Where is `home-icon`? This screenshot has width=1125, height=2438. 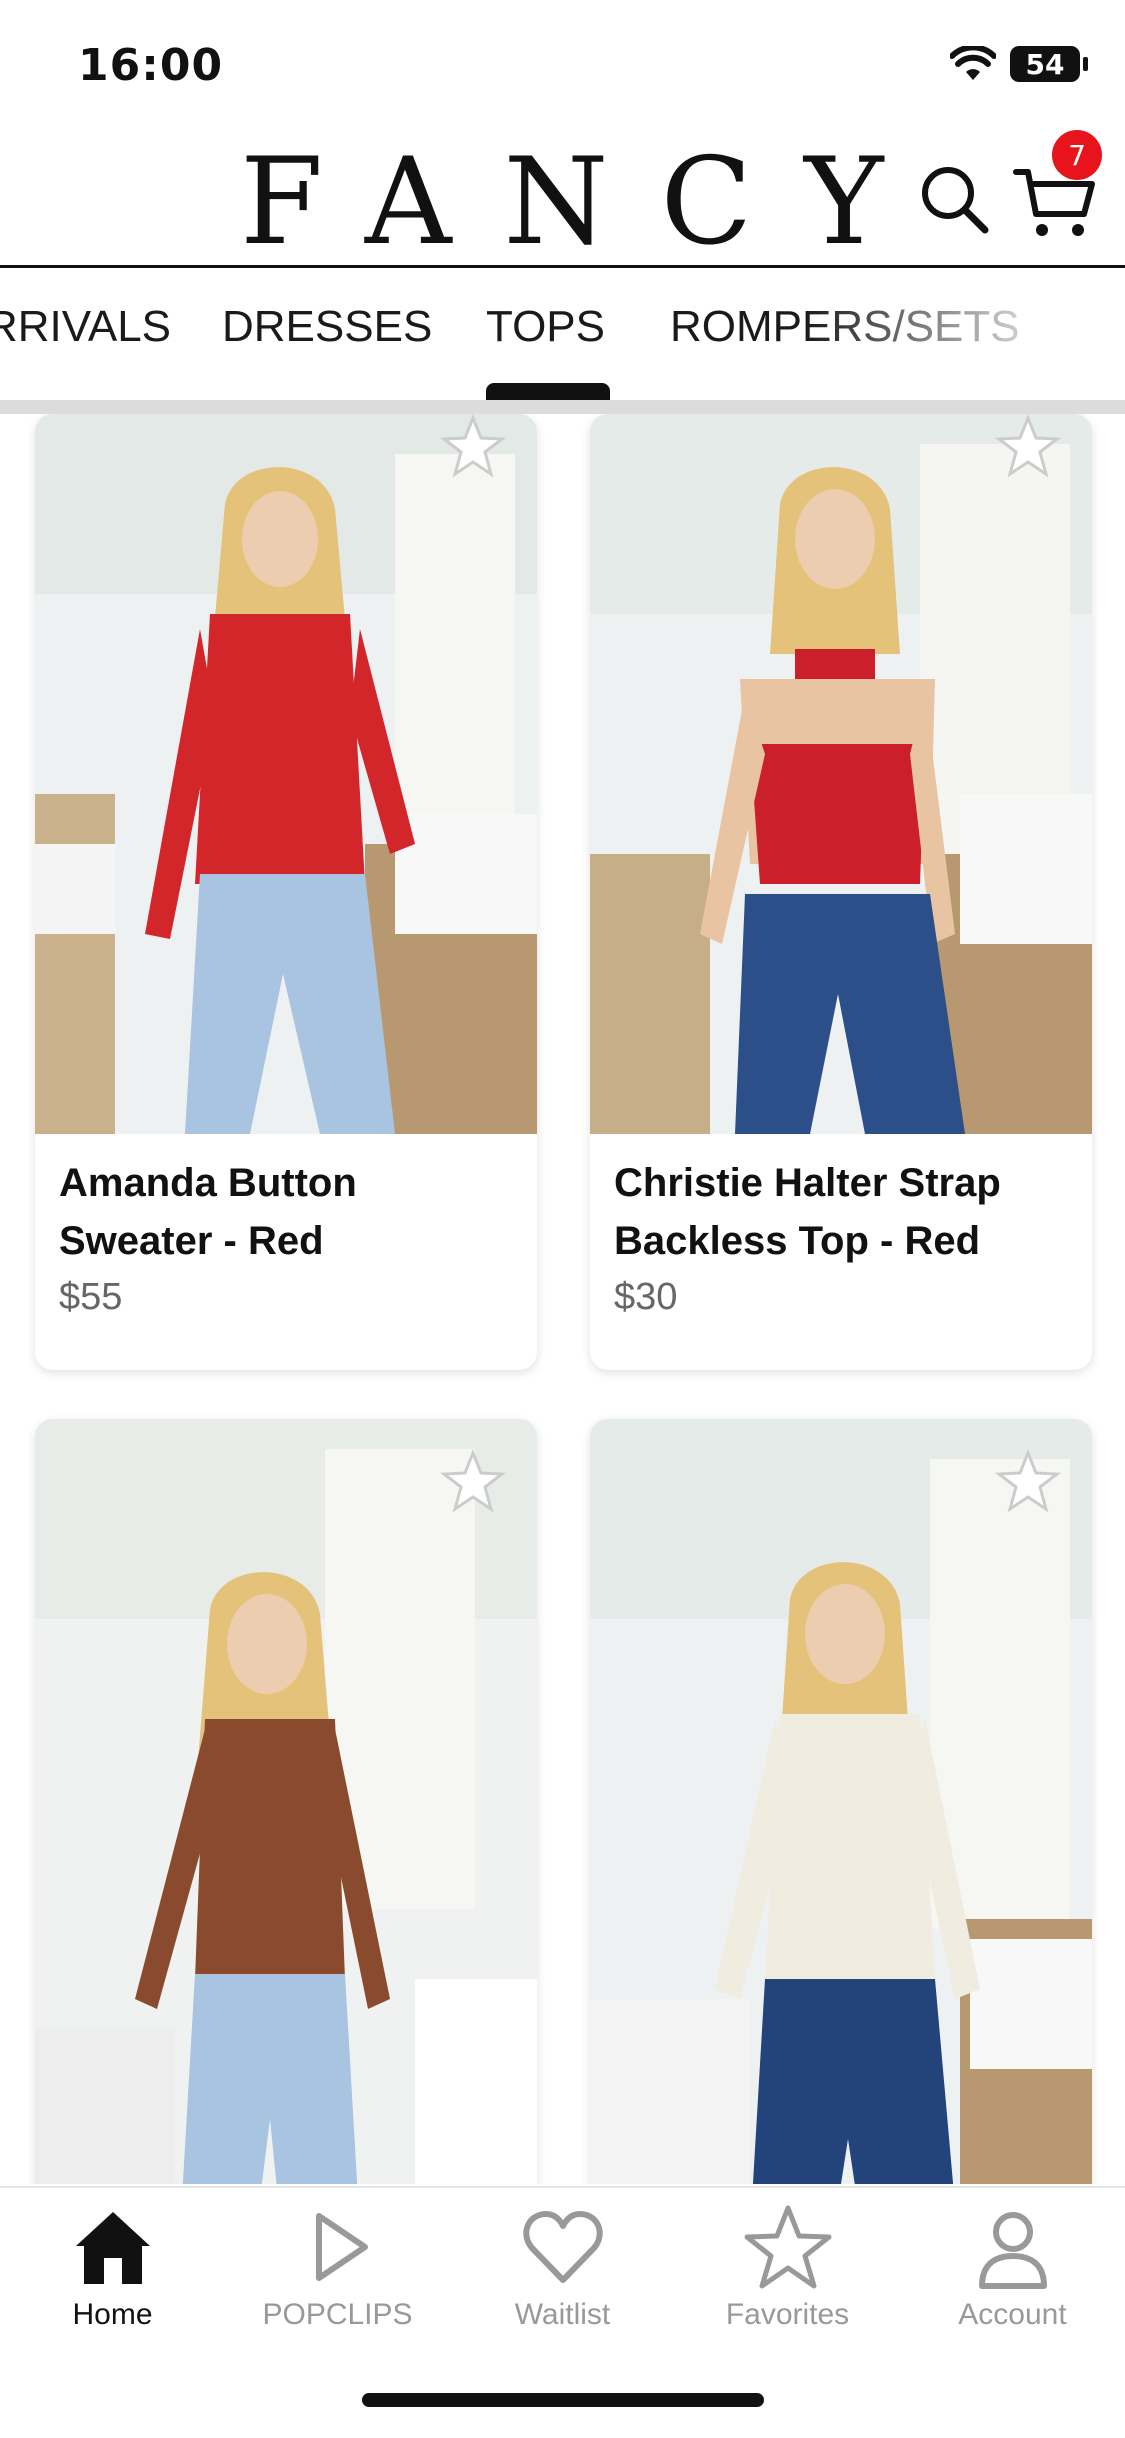 home-icon is located at coordinates (112, 2248).